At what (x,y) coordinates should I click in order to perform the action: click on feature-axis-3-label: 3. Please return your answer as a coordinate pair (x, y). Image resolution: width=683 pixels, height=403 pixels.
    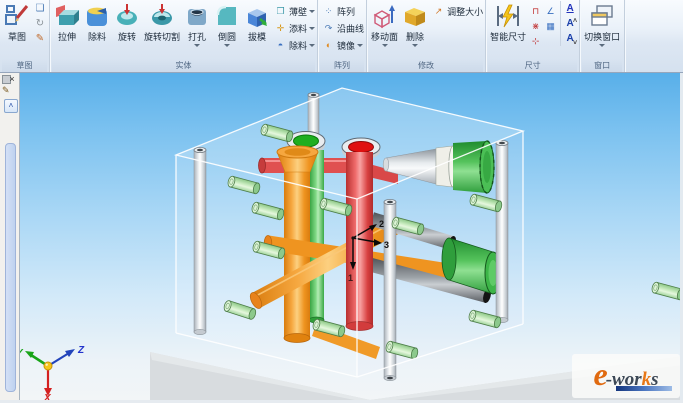
    Looking at the image, I should click on (386, 245).